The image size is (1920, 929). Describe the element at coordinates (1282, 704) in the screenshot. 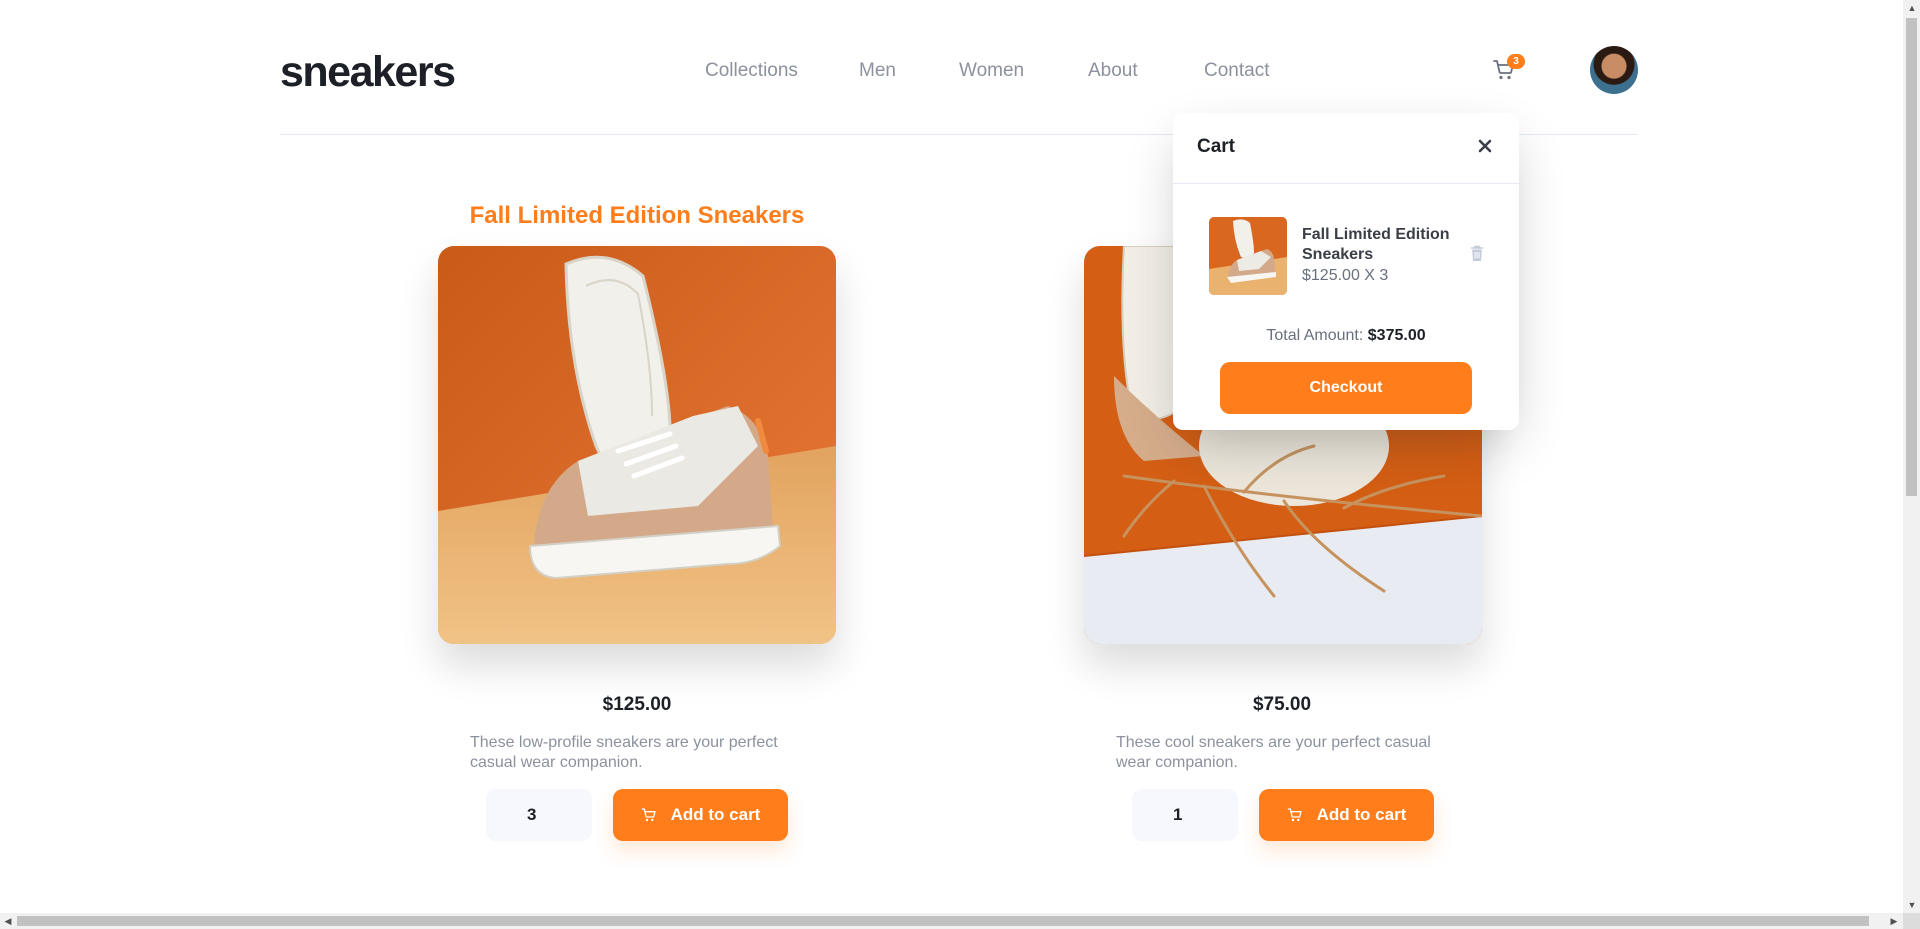

I see `product-price: $75.00` at that location.